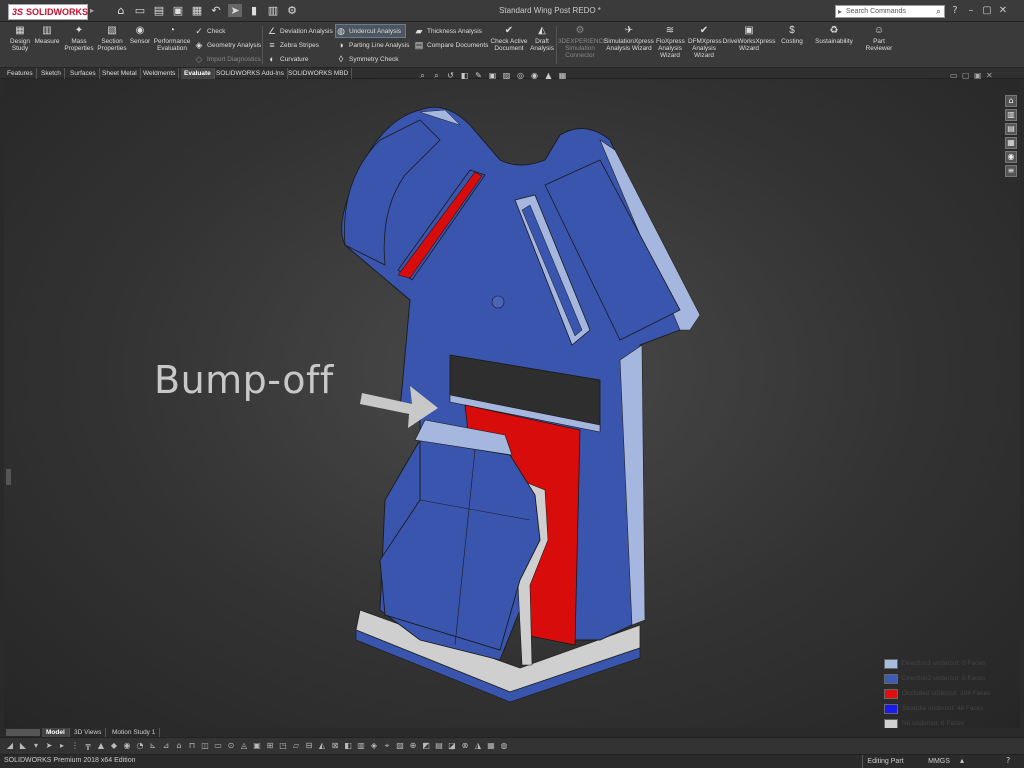 This screenshot has width=1024, height=768. I want to click on tool-icon: ▸, so click(62, 746).